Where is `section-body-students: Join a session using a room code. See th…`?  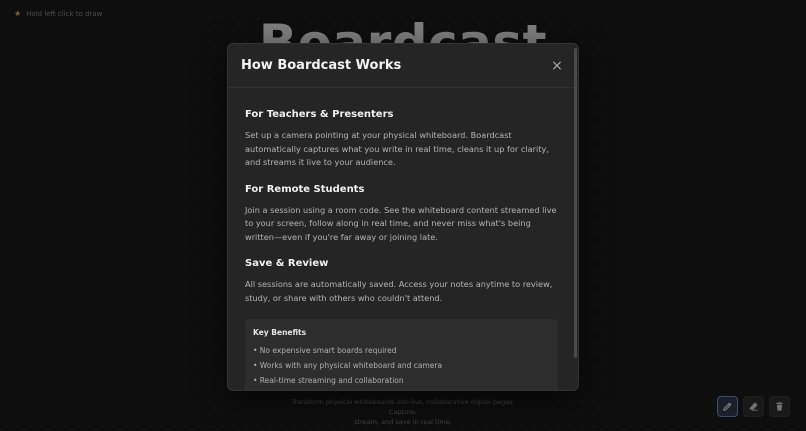
section-body-students: Join a session using a room code. See th… is located at coordinates (401, 223).